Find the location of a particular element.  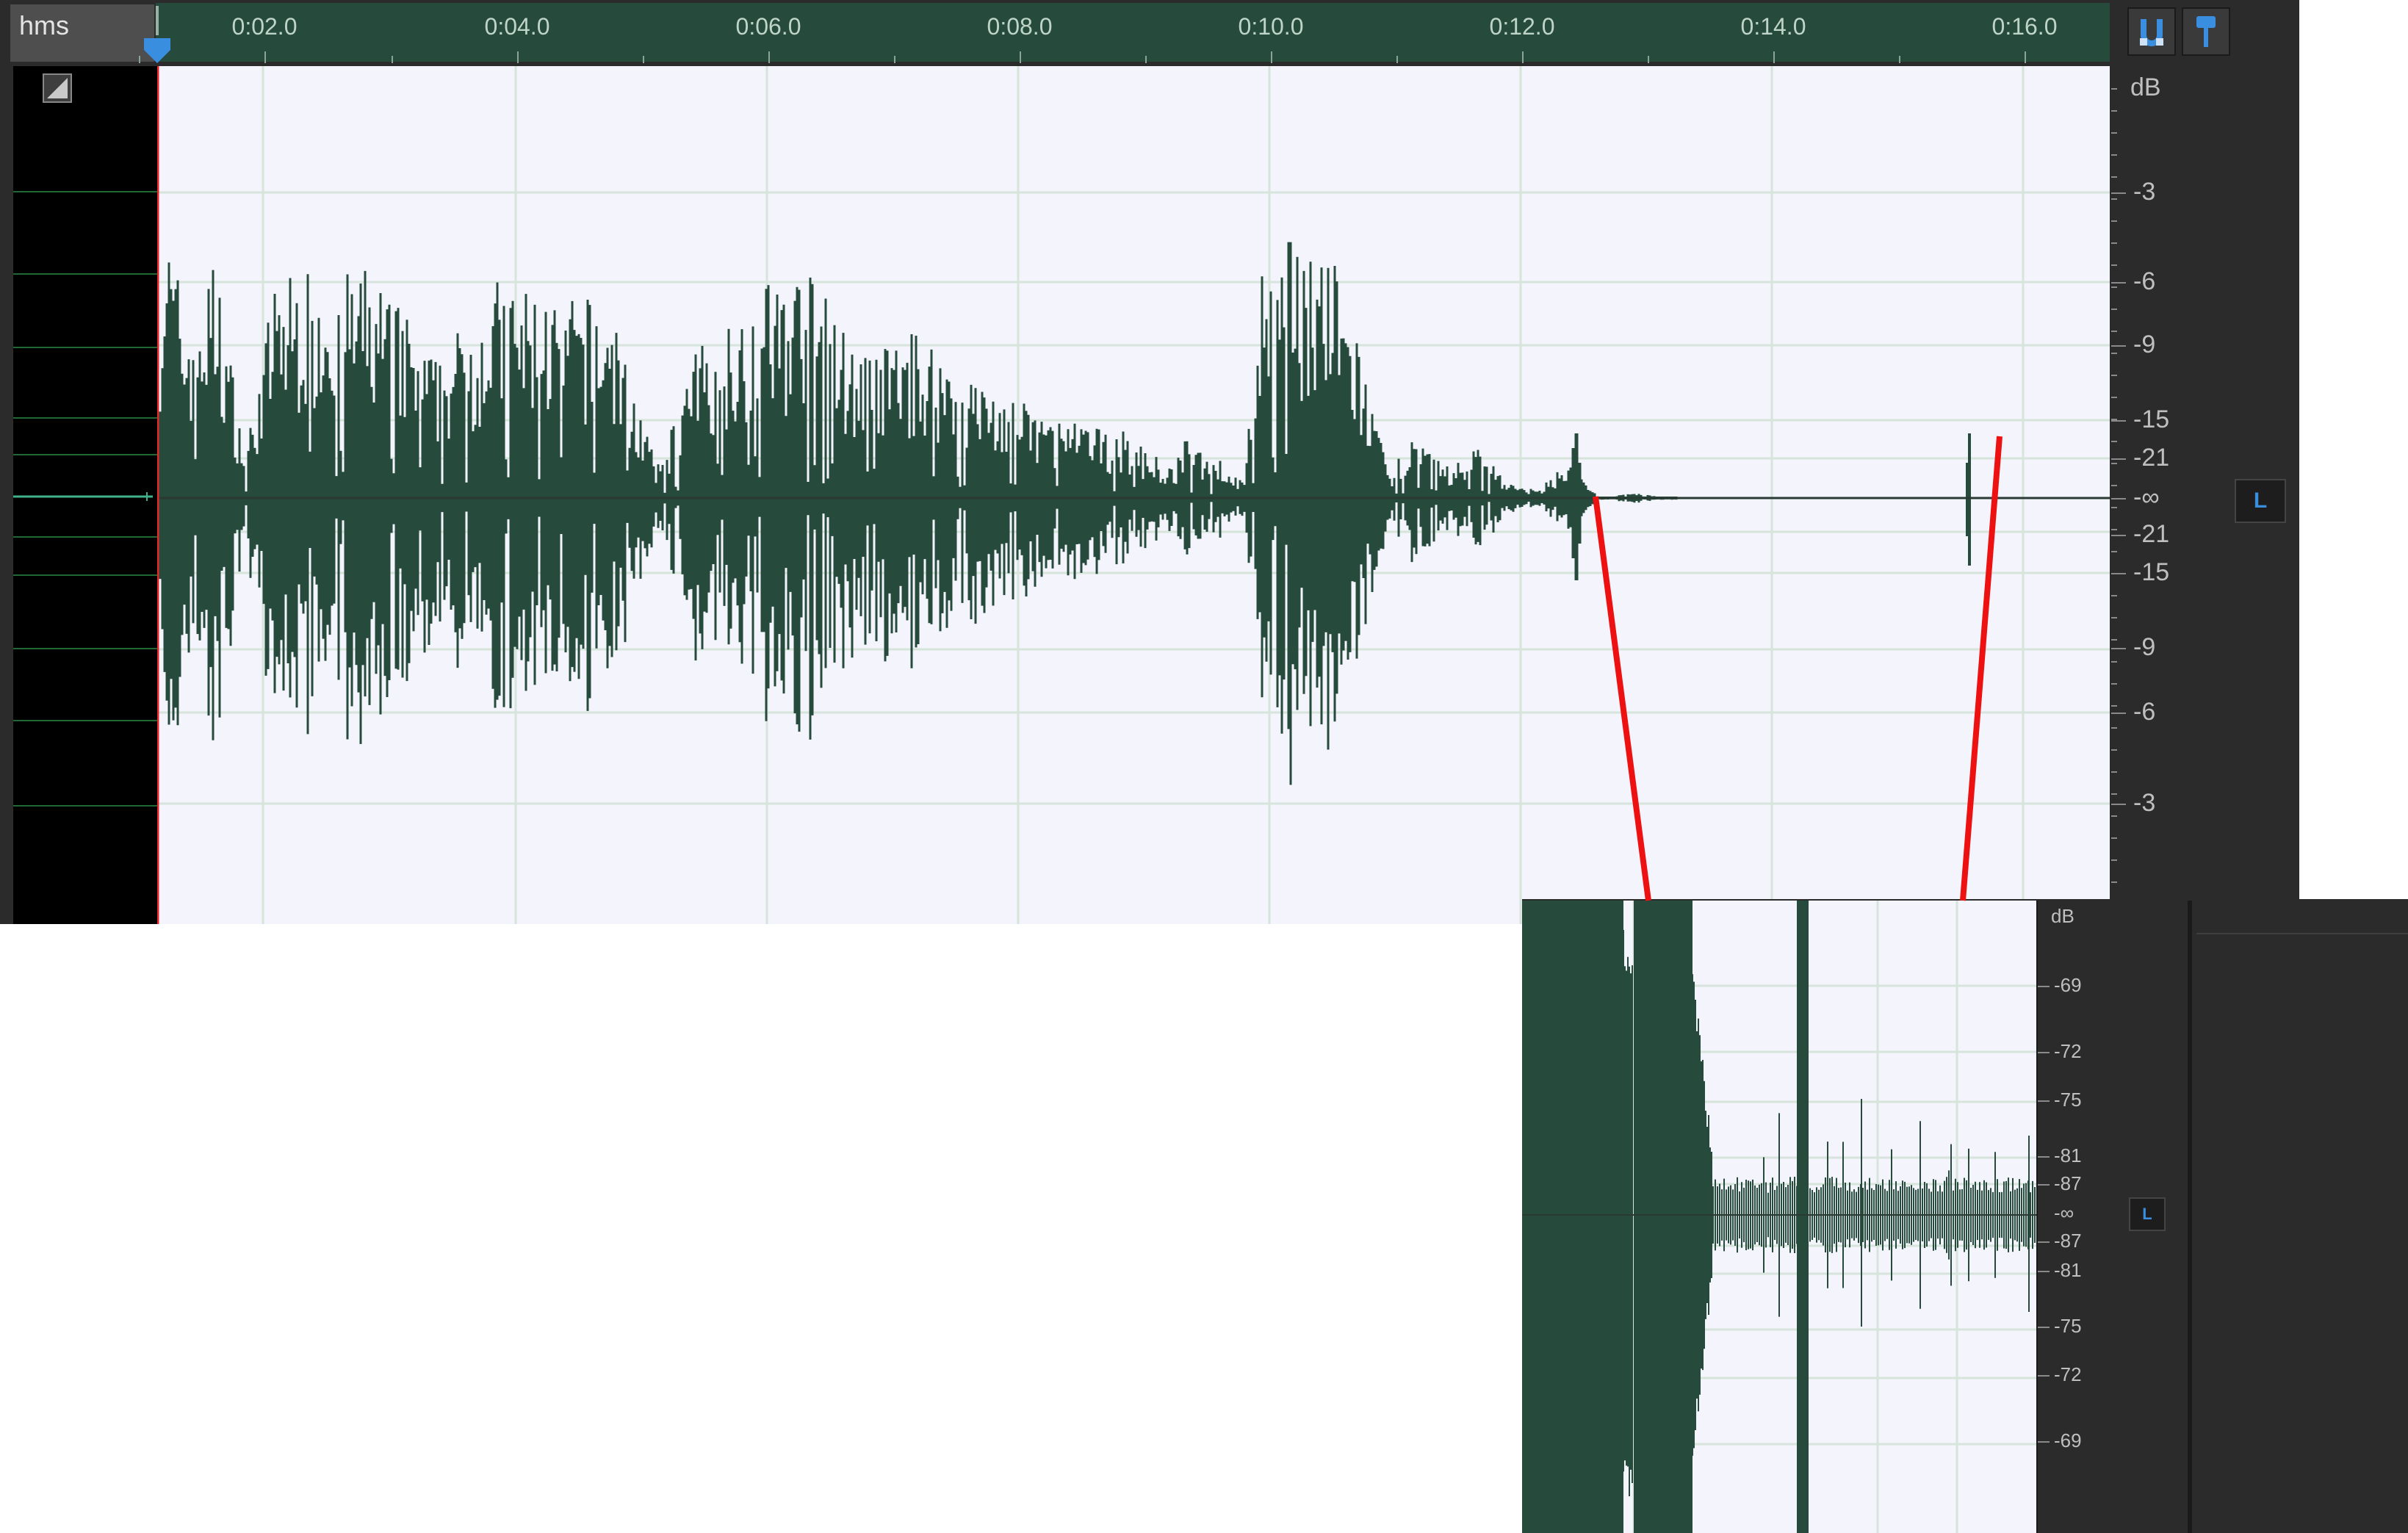

marker-button is located at coordinates (2206, 32).